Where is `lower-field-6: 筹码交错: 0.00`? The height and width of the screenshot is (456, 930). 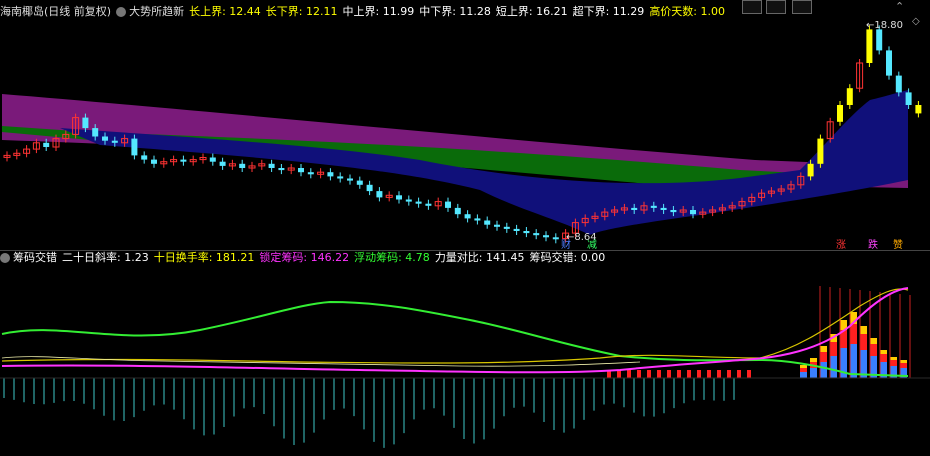 lower-field-6: 筹码交错: 0.00 is located at coordinates (567, 257).